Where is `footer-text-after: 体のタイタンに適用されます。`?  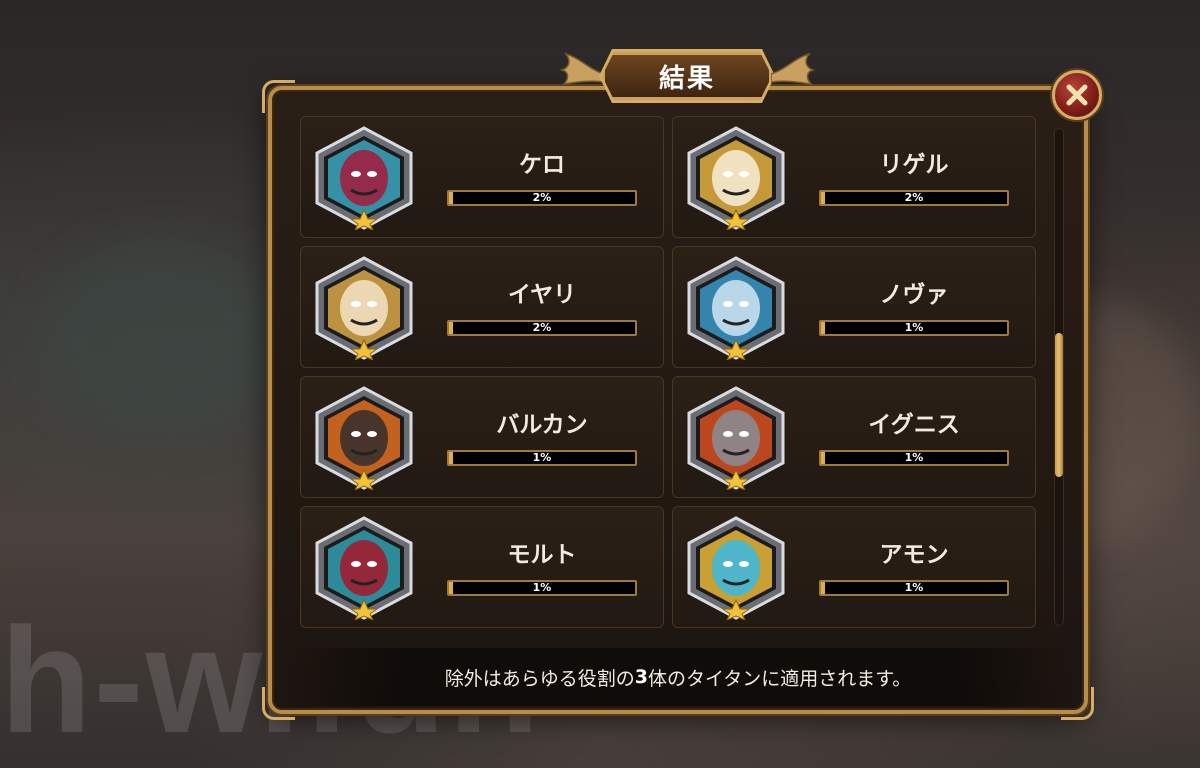 footer-text-after: 体のタイタンに適用されます。 is located at coordinates (779, 678).